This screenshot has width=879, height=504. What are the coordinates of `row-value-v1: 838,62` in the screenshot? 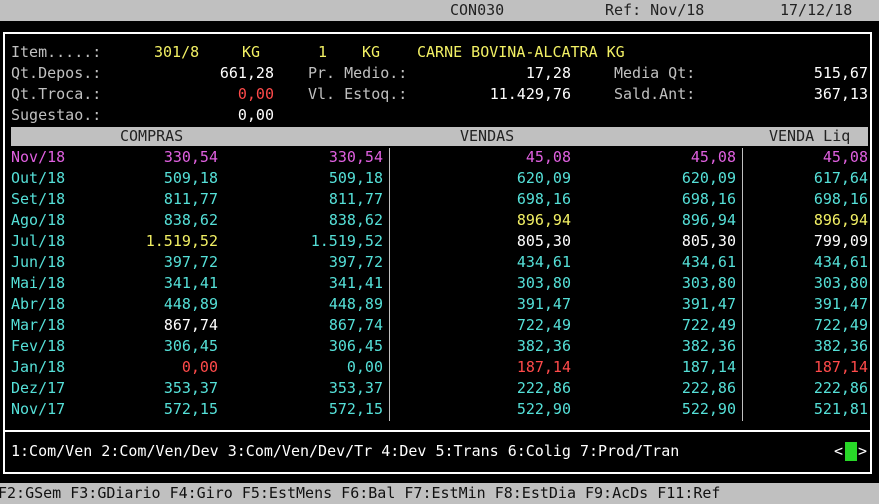 It's located at (190, 220).